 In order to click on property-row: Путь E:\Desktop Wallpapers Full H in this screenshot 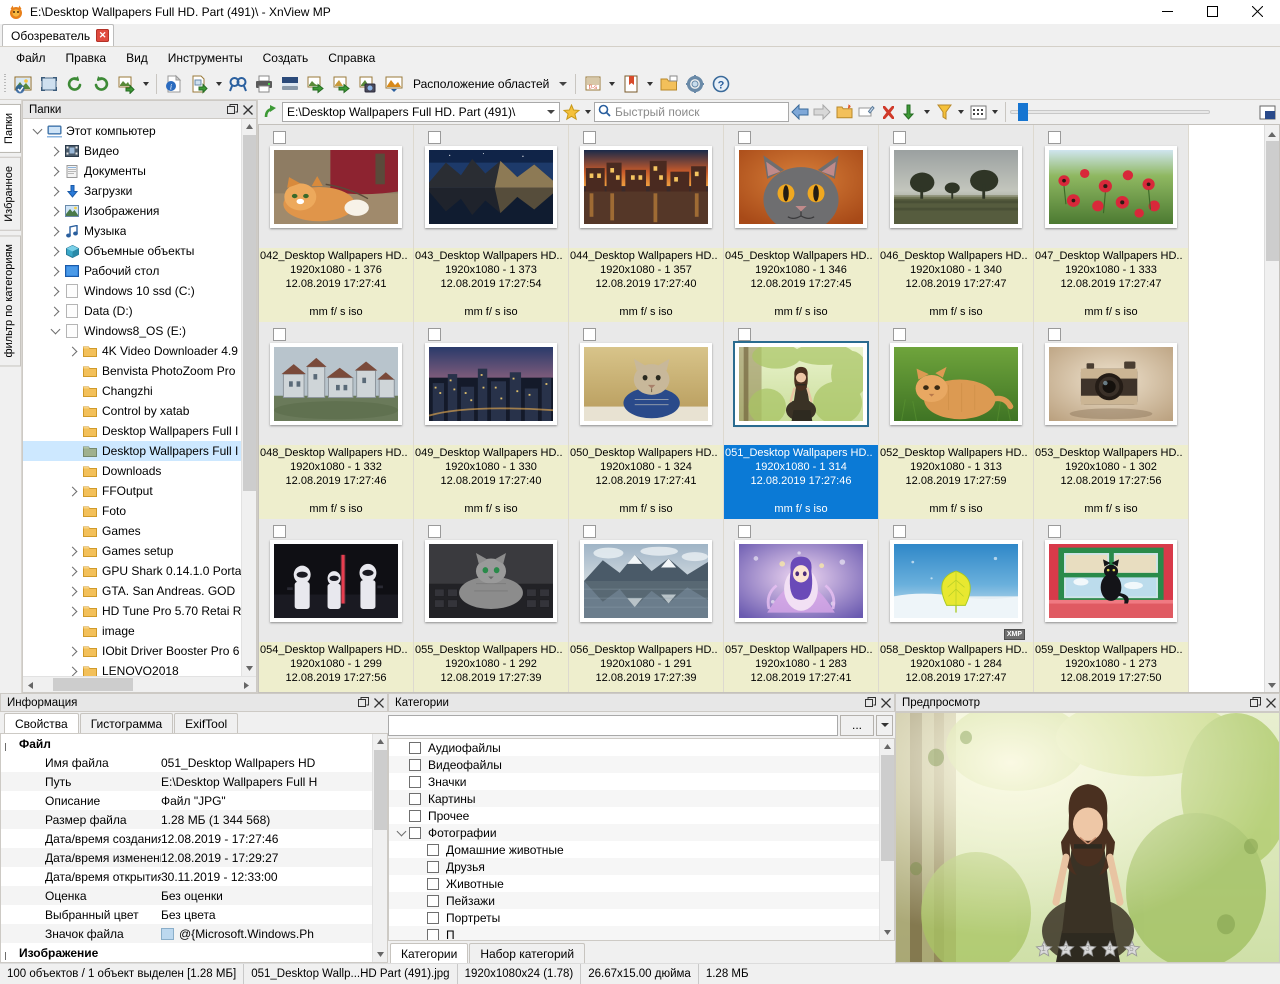, I will do `click(194, 781)`.